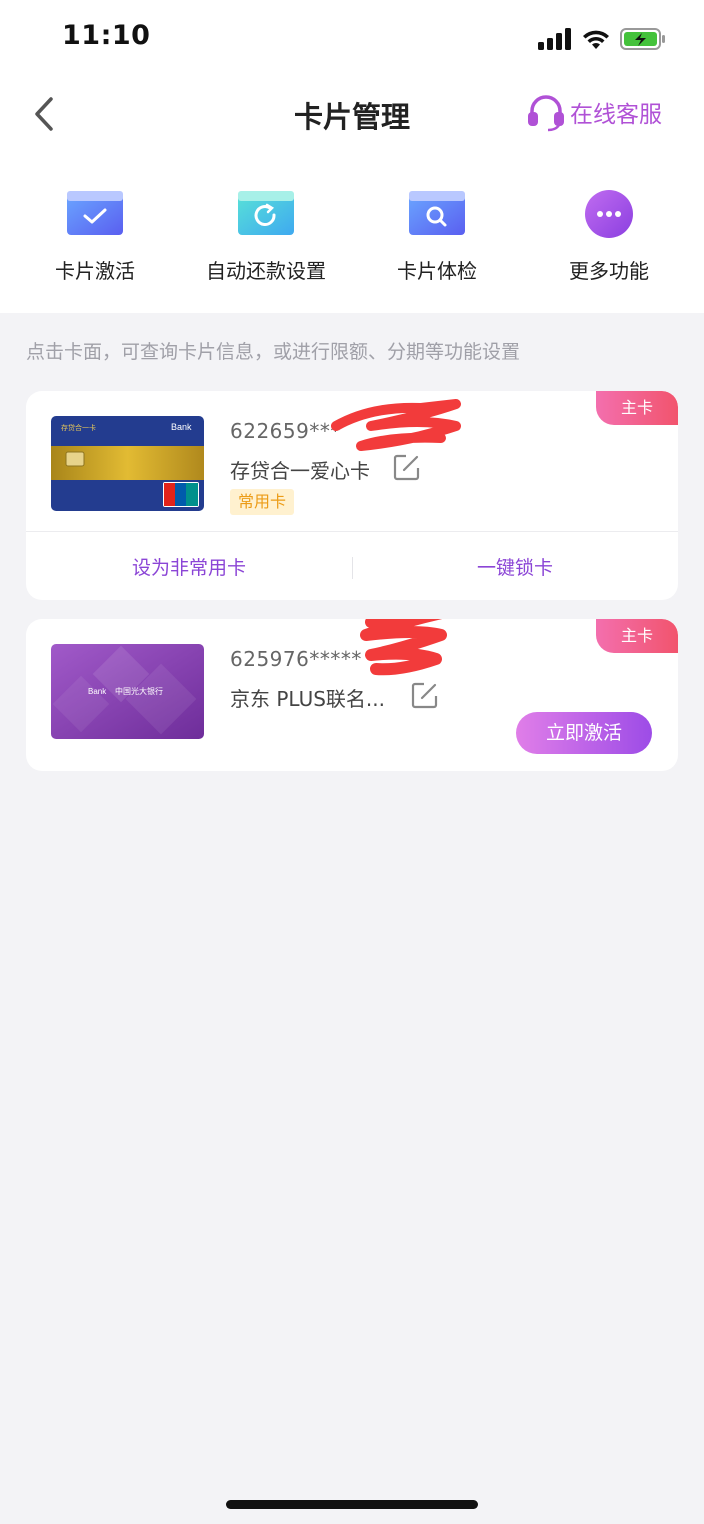 The image size is (704, 1524). What do you see at coordinates (300, 471) in the screenshot?
I see `card-name: 存贷合一爱心卡` at bounding box center [300, 471].